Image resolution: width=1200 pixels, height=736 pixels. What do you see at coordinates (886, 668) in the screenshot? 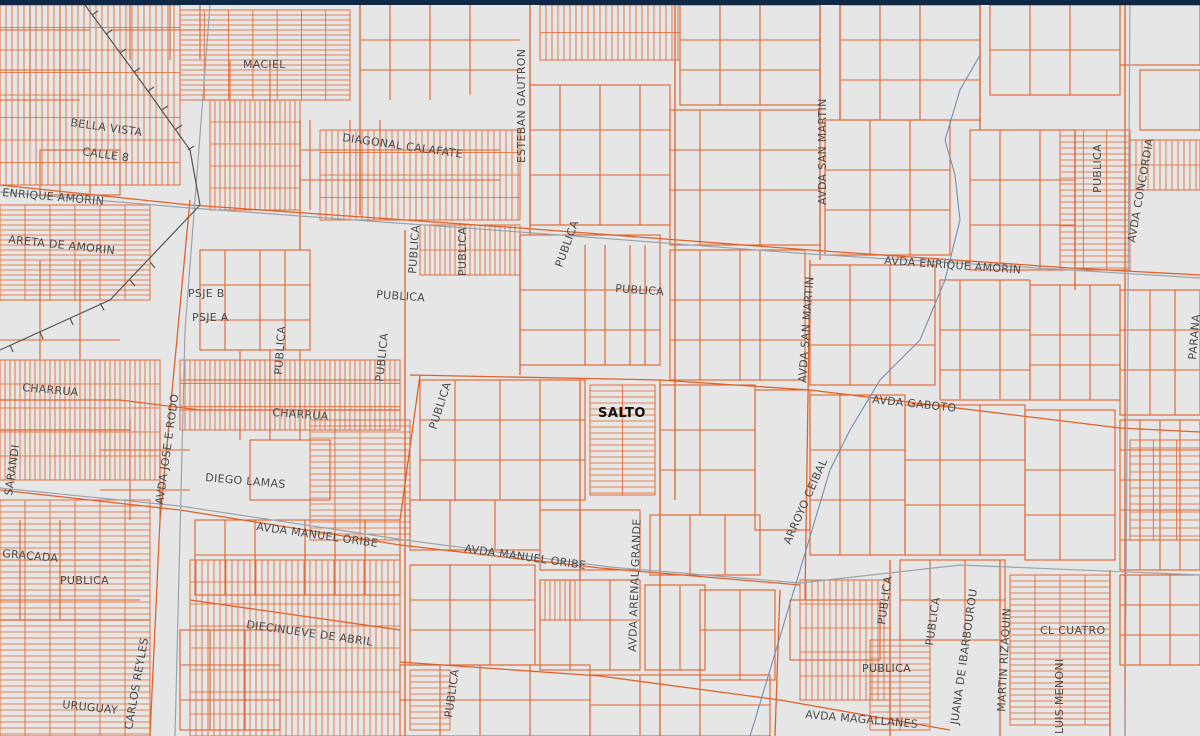
I see `label-publica-s: PUBLICA` at bounding box center [886, 668].